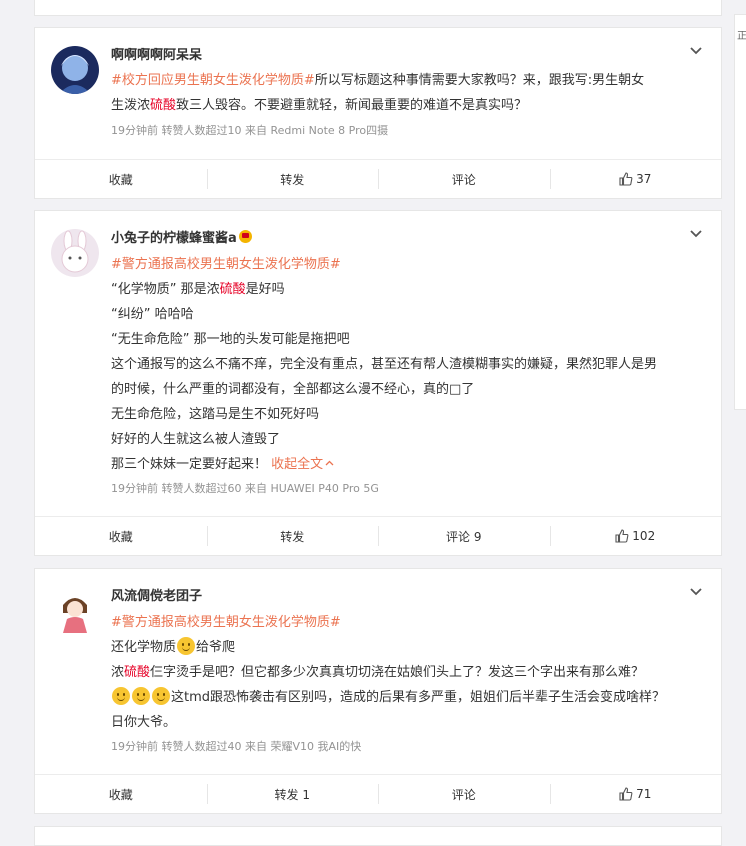  I want to click on text-segment: 生泼浓, so click(131, 105).